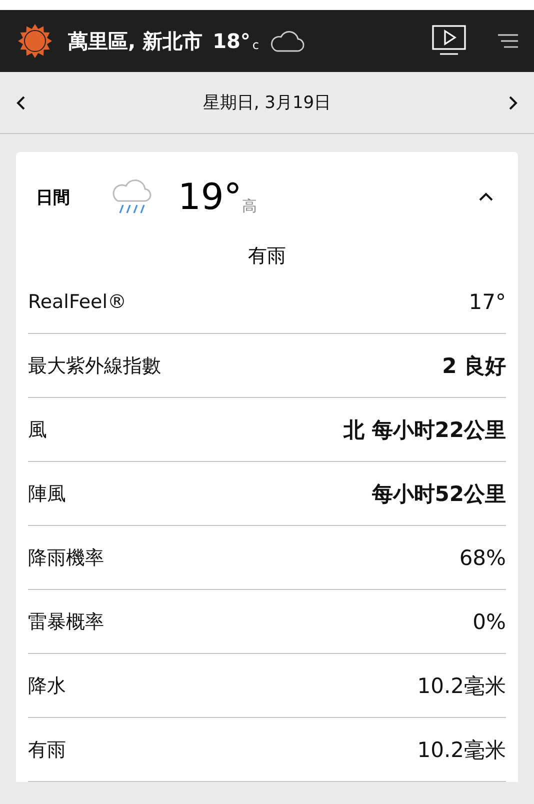  Describe the element at coordinates (135, 41) in the screenshot. I see `location-name: 萬里區, 新北市` at that location.